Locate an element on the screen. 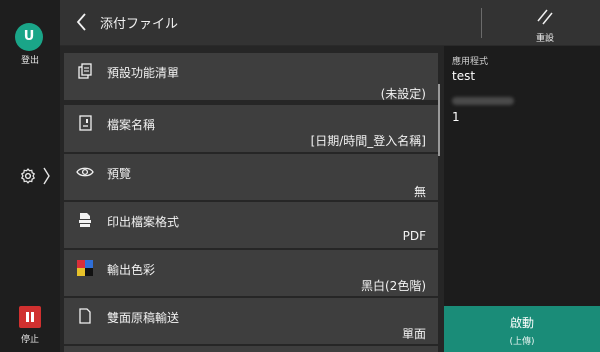 Image resolution: width=600 pixels, height=352 pixels. color-mode-icon is located at coordinates (85, 268).